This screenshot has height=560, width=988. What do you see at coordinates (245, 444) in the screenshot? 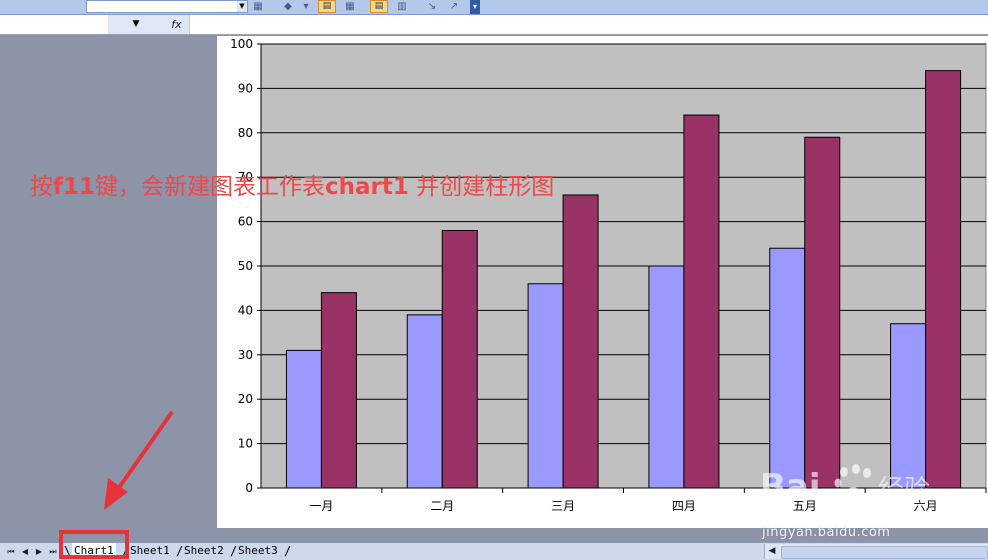
I see `y-tick-label: 10` at bounding box center [245, 444].